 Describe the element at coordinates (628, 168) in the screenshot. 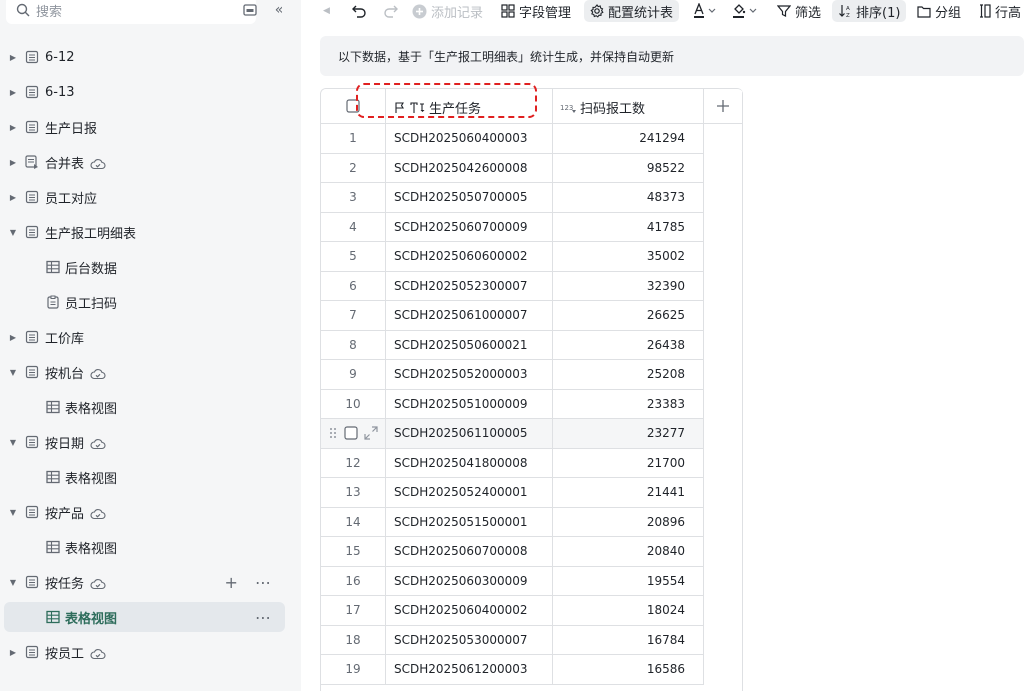

I see `count-cell: 98522` at that location.